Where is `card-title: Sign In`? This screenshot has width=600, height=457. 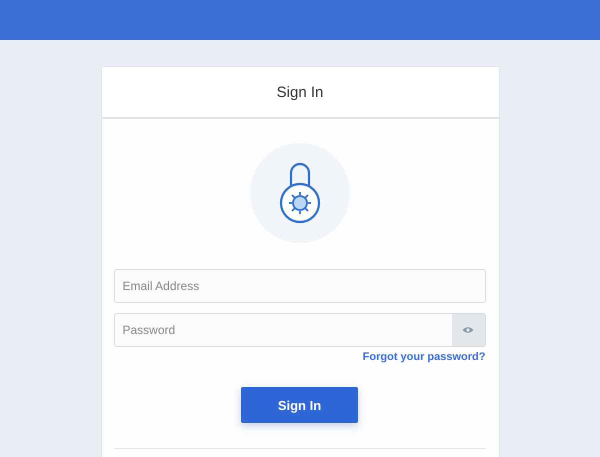
card-title: Sign In is located at coordinates (300, 92).